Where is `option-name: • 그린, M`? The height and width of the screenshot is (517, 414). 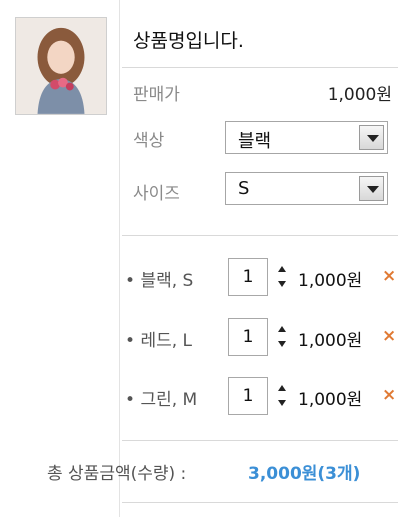
option-name: • 그린, M is located at coordinates (161, 400).